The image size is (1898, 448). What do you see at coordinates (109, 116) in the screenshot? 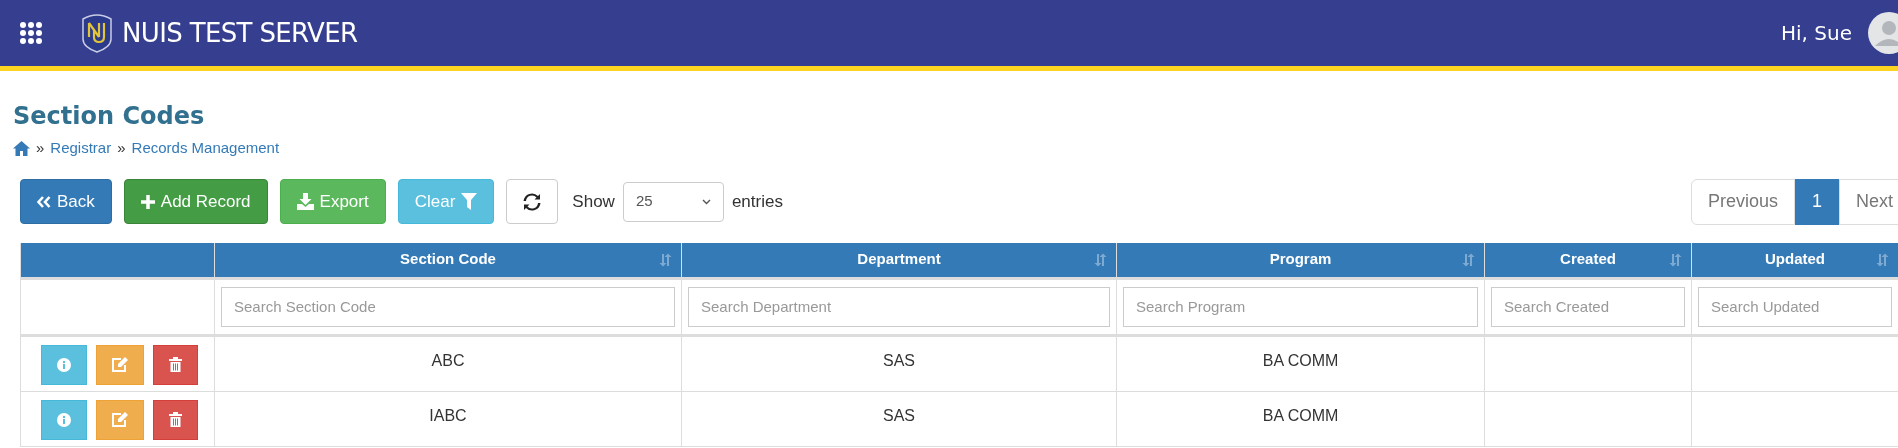
I see `page-title: Section Codes` at bounding box center [109, 116].